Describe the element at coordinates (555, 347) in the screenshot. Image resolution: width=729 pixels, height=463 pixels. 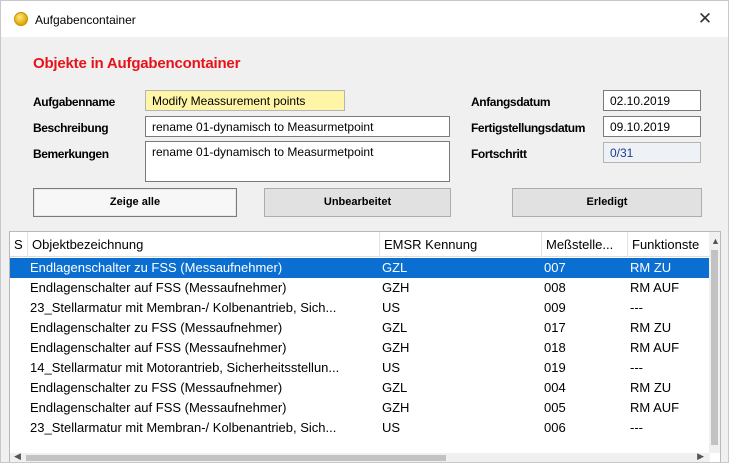
I see `table-cell: 018` at that location.